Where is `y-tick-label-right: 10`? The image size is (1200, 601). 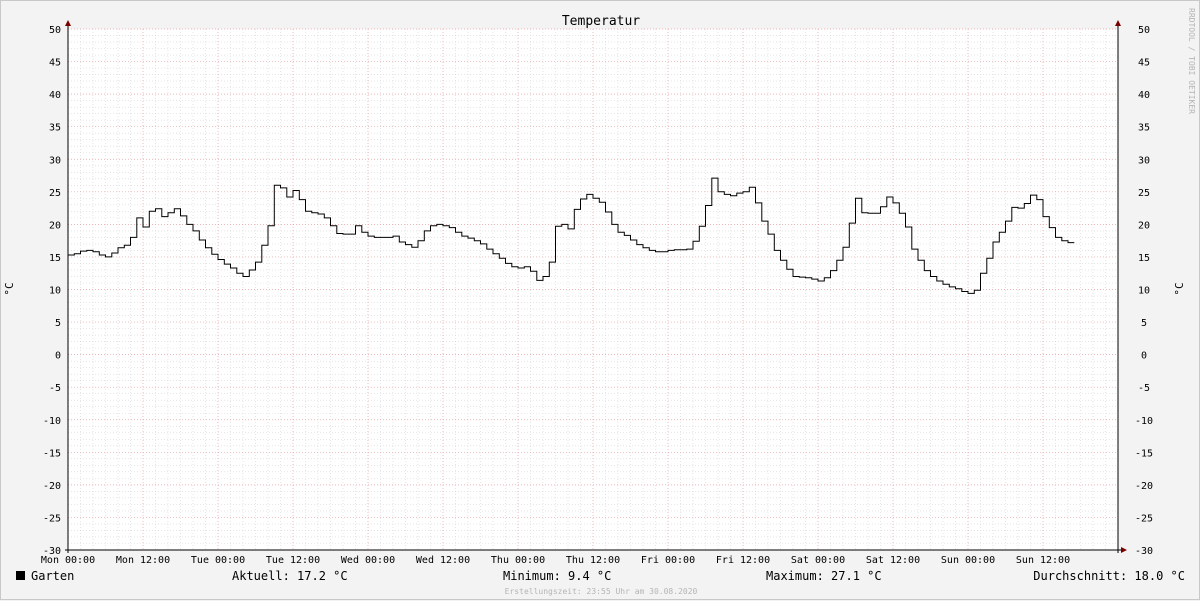
y-tick-label-right: 10 is located at coordinates (1144, 291).